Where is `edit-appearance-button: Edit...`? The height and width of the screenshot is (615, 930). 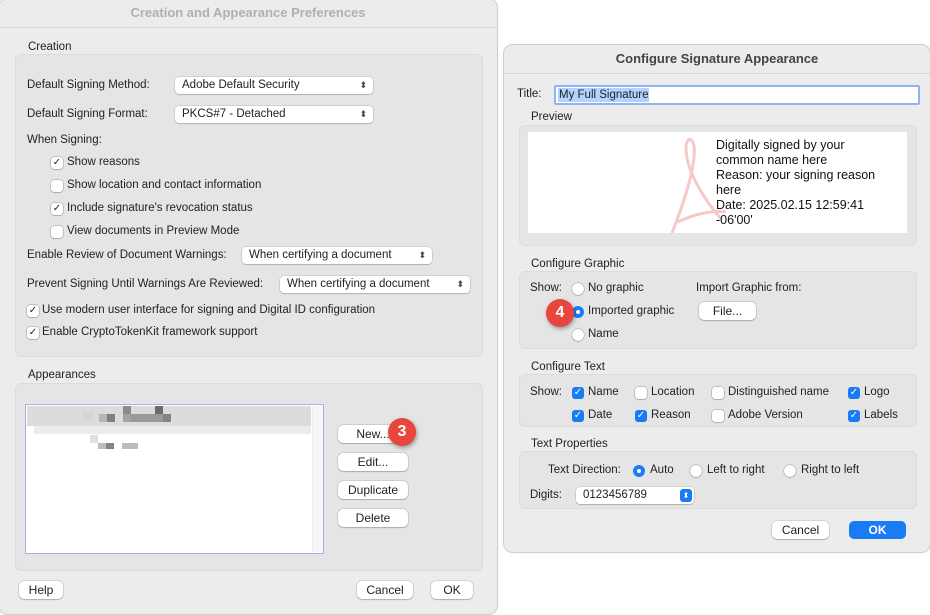
edit-appearance-button: Edit... is located at coordinates (373, 462).